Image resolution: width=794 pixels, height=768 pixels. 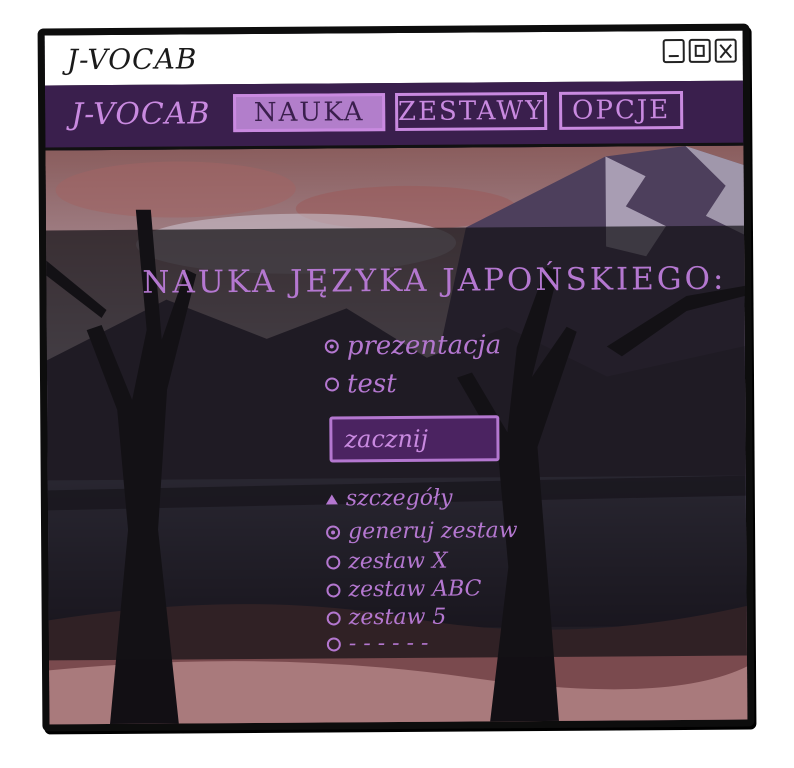 I want to click on brand-logo: J-VOCAB, so click(x=141, y=114).